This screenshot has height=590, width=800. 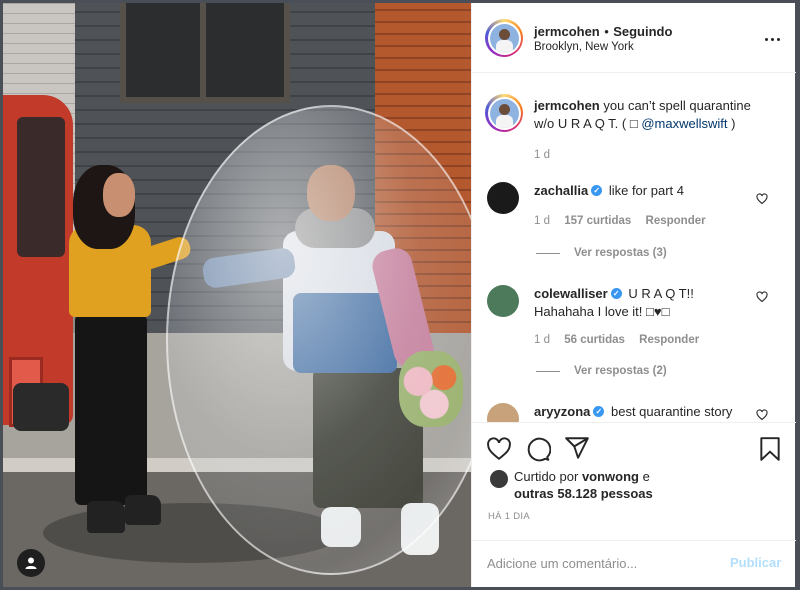 I want to click on comment-meta: 1 d 56 curtidas Responder, so click(x=616, y=340).